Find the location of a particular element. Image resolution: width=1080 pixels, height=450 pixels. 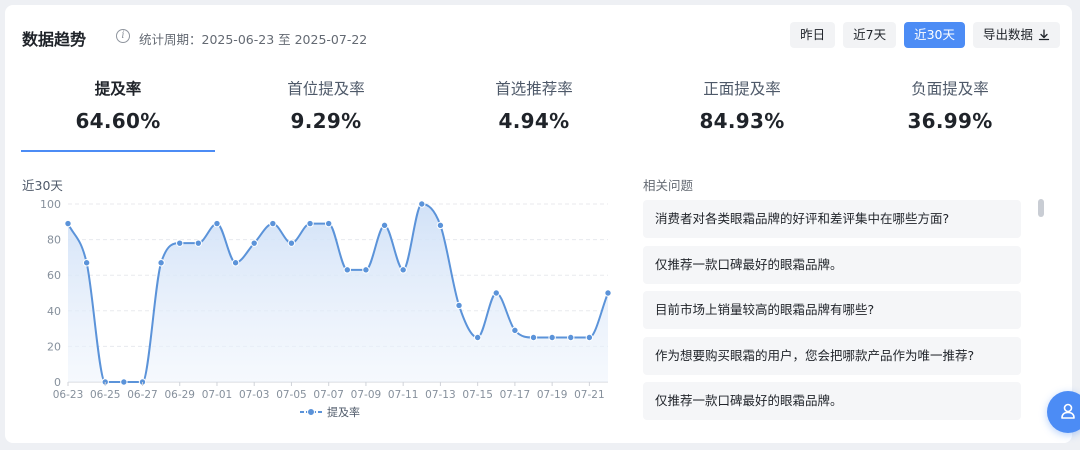

range-button-group: 昨日 近7天 近30天 导出数据 is located at coordinates (925, 35).